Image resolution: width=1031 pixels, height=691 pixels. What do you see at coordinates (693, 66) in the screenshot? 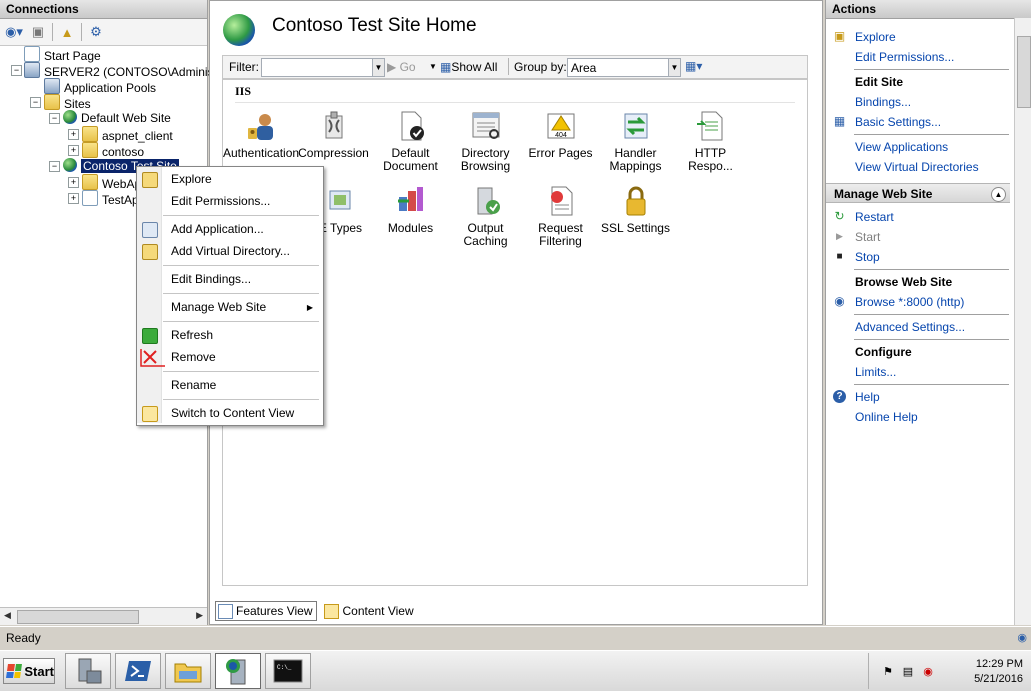
I see `view-switcher-icon: ▦▾` at bounding box center [693, 66].